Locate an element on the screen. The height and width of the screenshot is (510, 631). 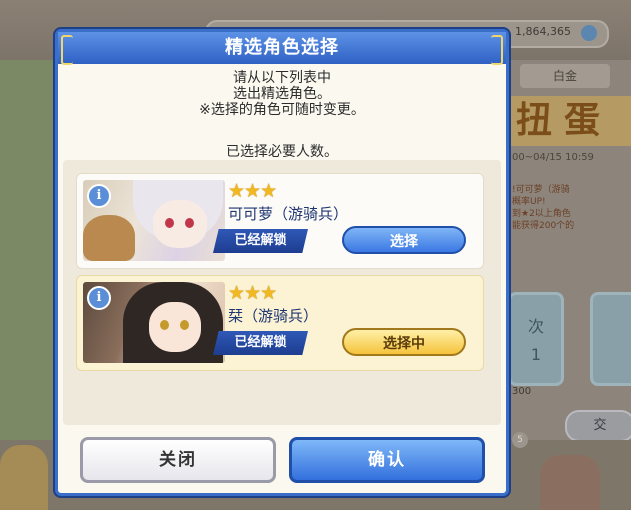
instruction-line: 选出精选角色。 is located at coordinates (282, 94).